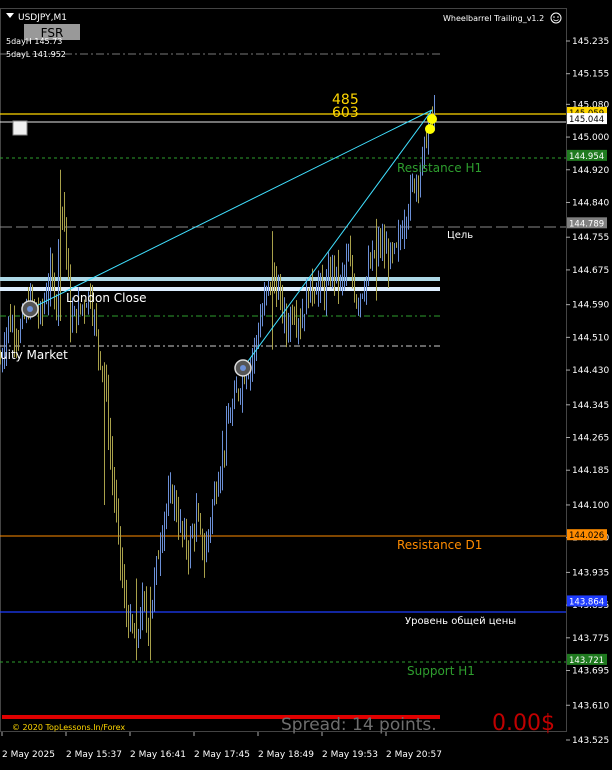  I want to click on price-tick-label: 144.265, so click(590, 439).